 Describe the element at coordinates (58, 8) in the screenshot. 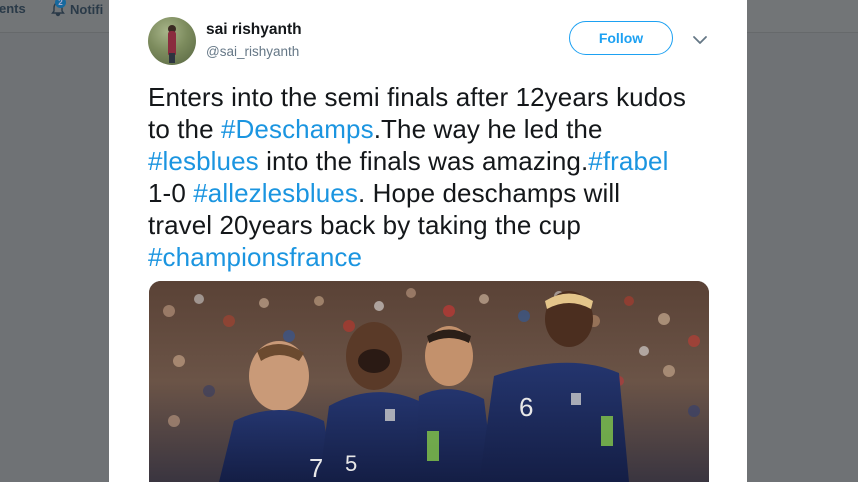

I see `bell-icon: 2` at that location.